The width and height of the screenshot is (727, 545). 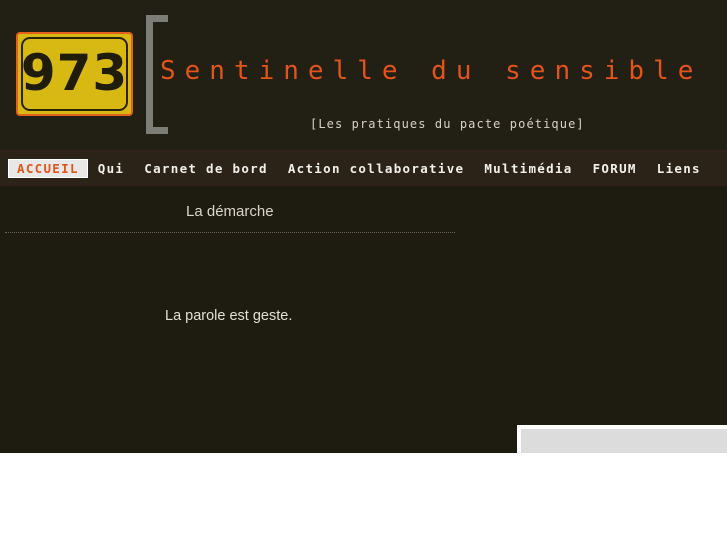 I want to click on search-input, so click(x=624, y=441).